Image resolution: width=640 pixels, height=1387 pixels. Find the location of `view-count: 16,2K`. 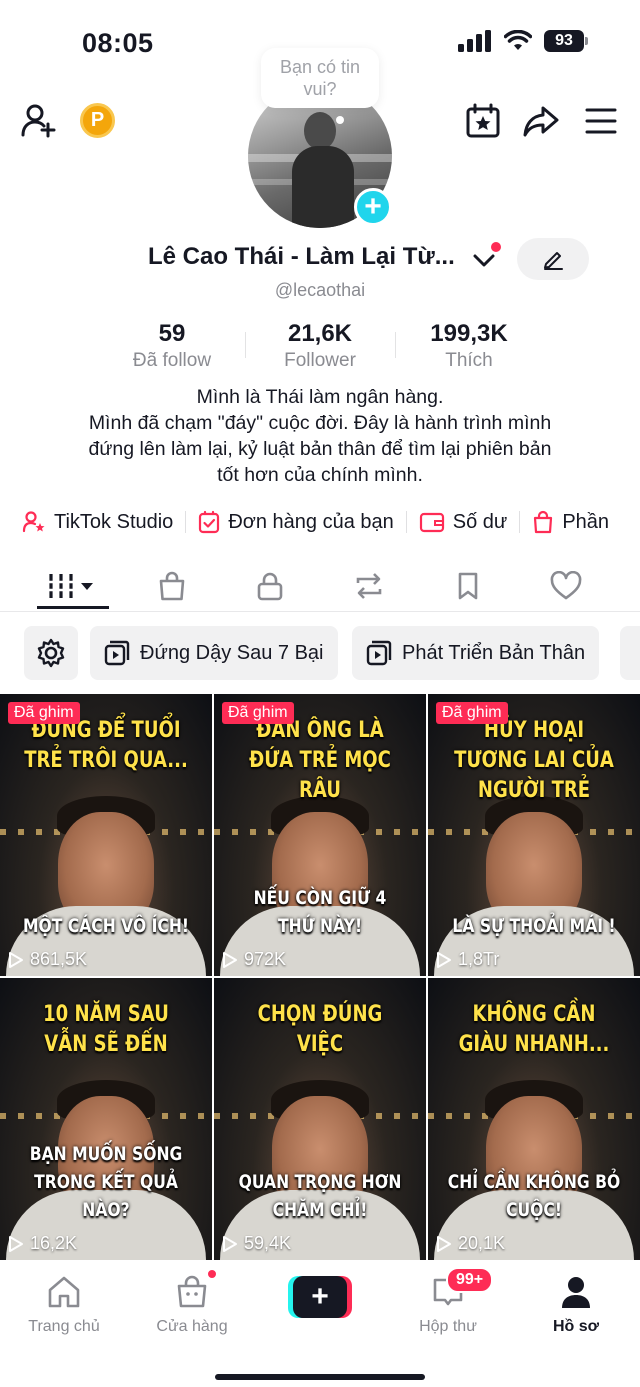

view-count: 16,2K is located at coordinates (42, 1243).